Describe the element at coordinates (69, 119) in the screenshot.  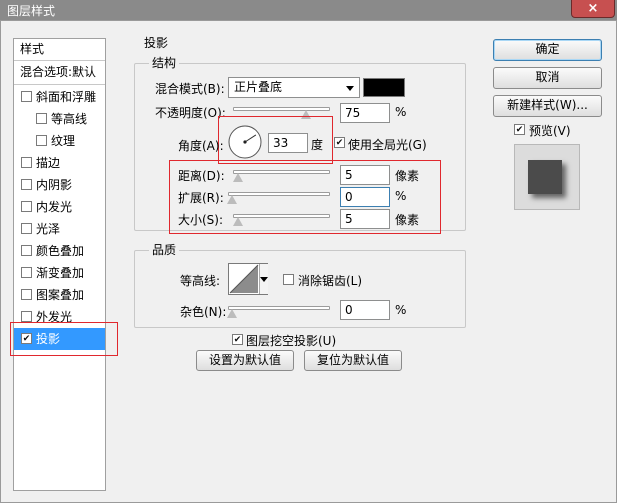
I see `style-list-item-label: 等高线` at that location.